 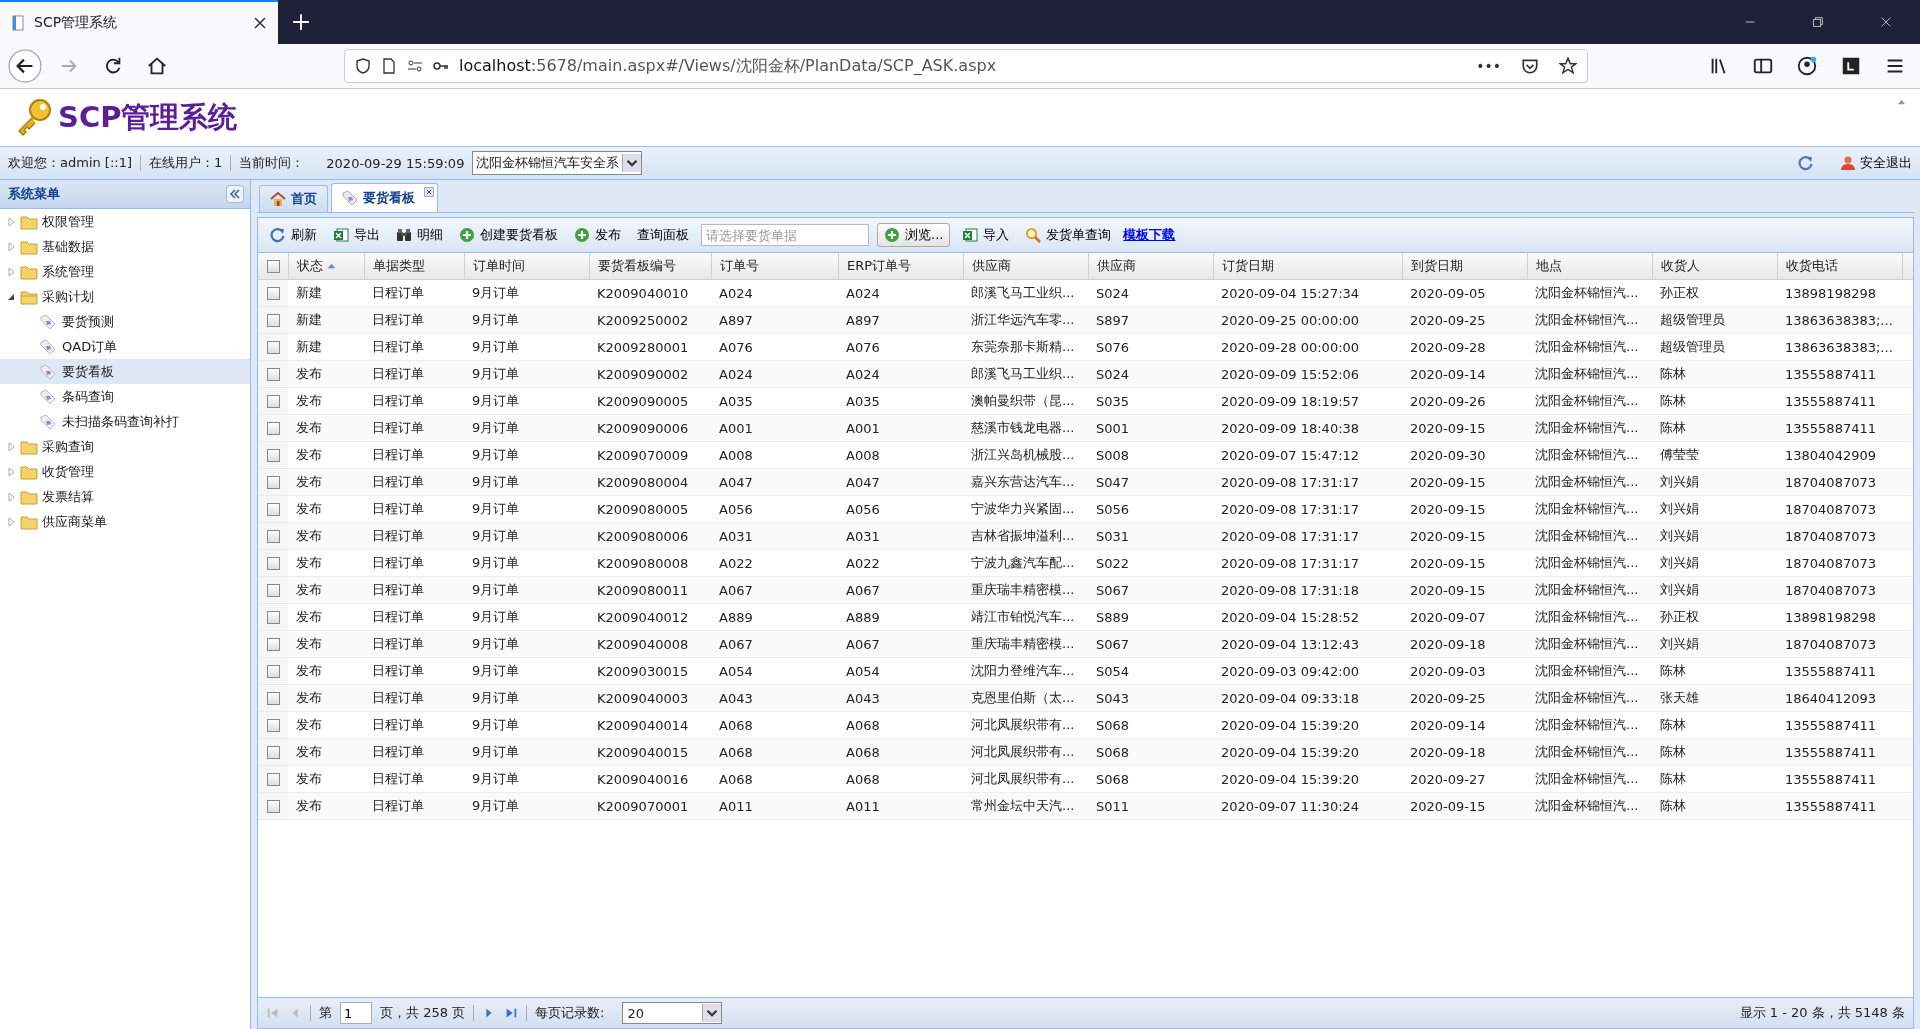 I want to click on logout-button: 安全退出, so click(x=1876, y=163).